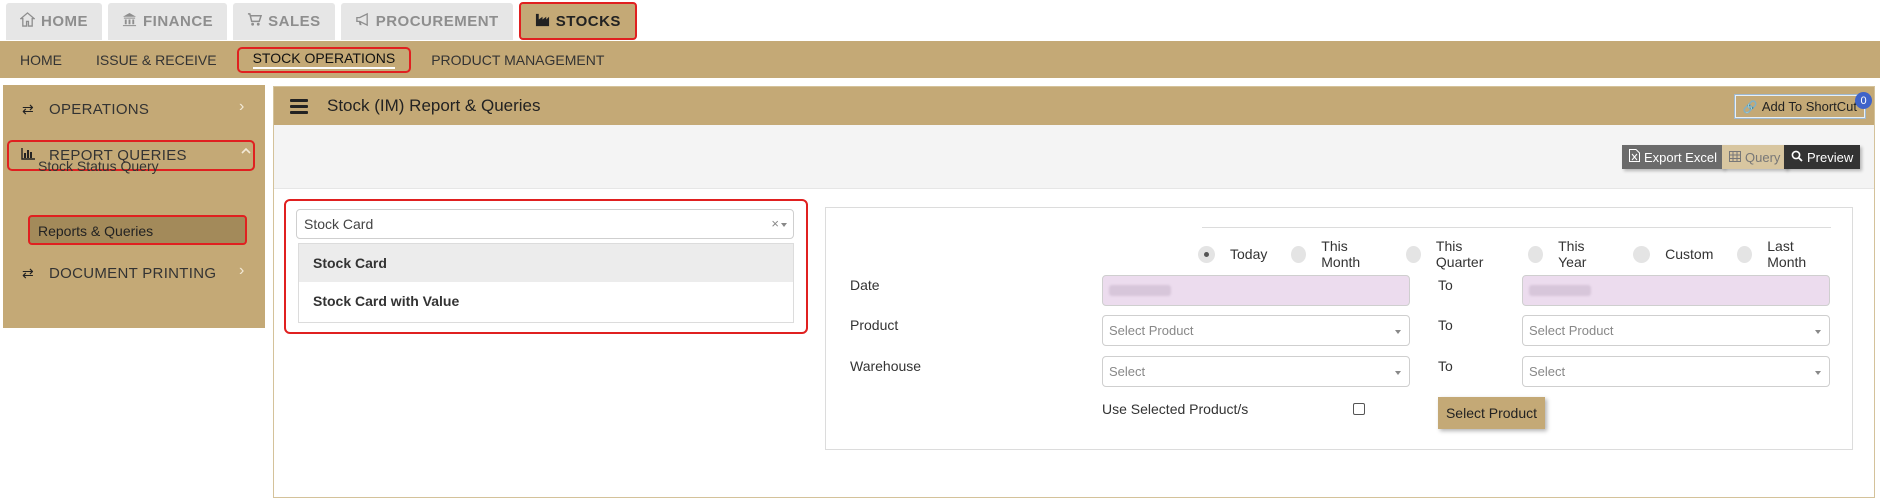 This screenshot has height=501, width=1880. I want to click on cart-icon, so click(255, 21).